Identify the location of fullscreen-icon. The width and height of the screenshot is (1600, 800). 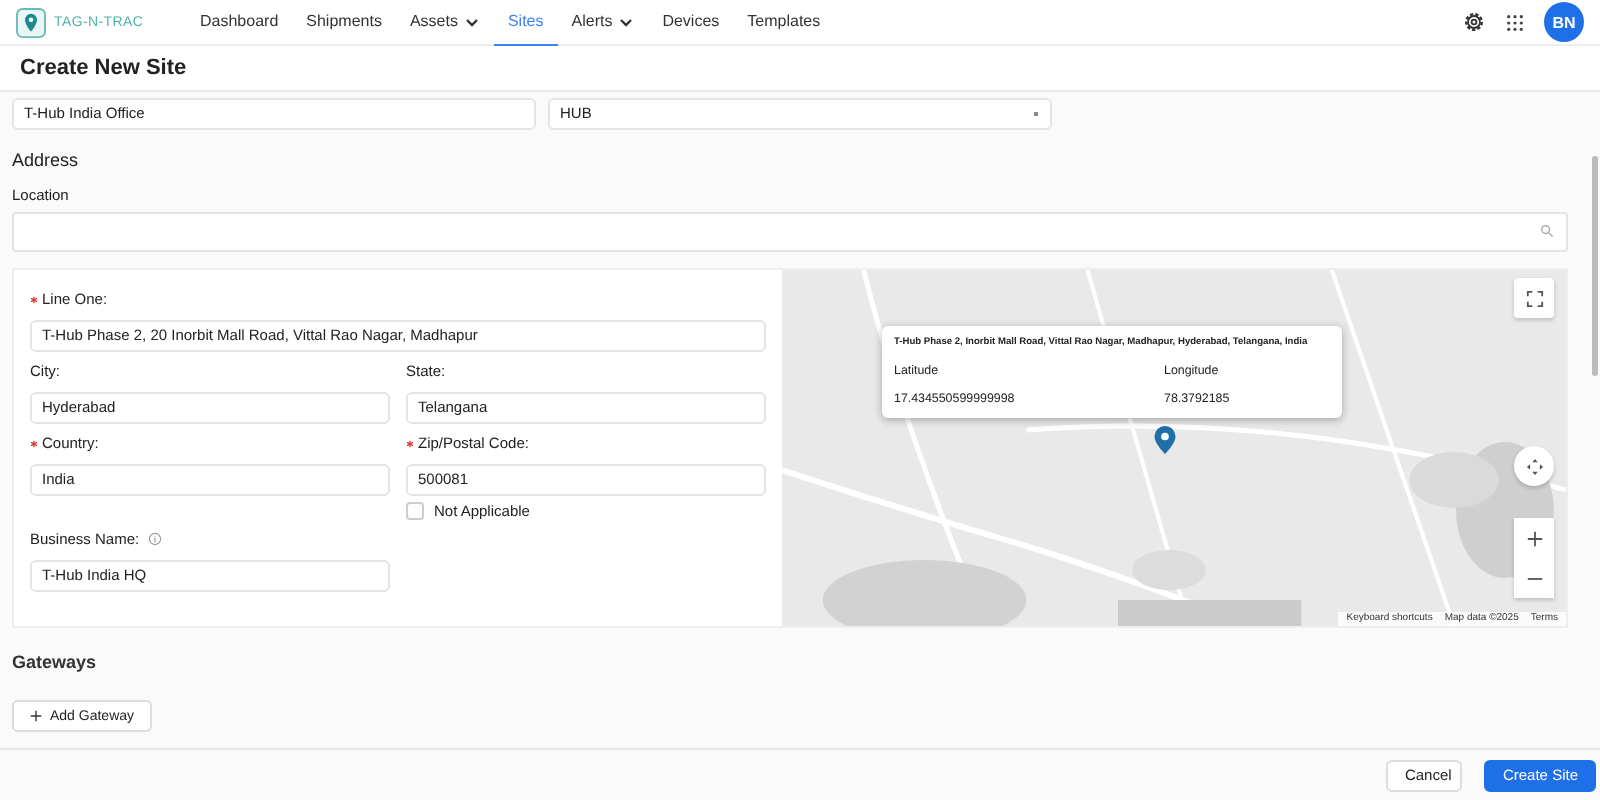
(1534, 298).